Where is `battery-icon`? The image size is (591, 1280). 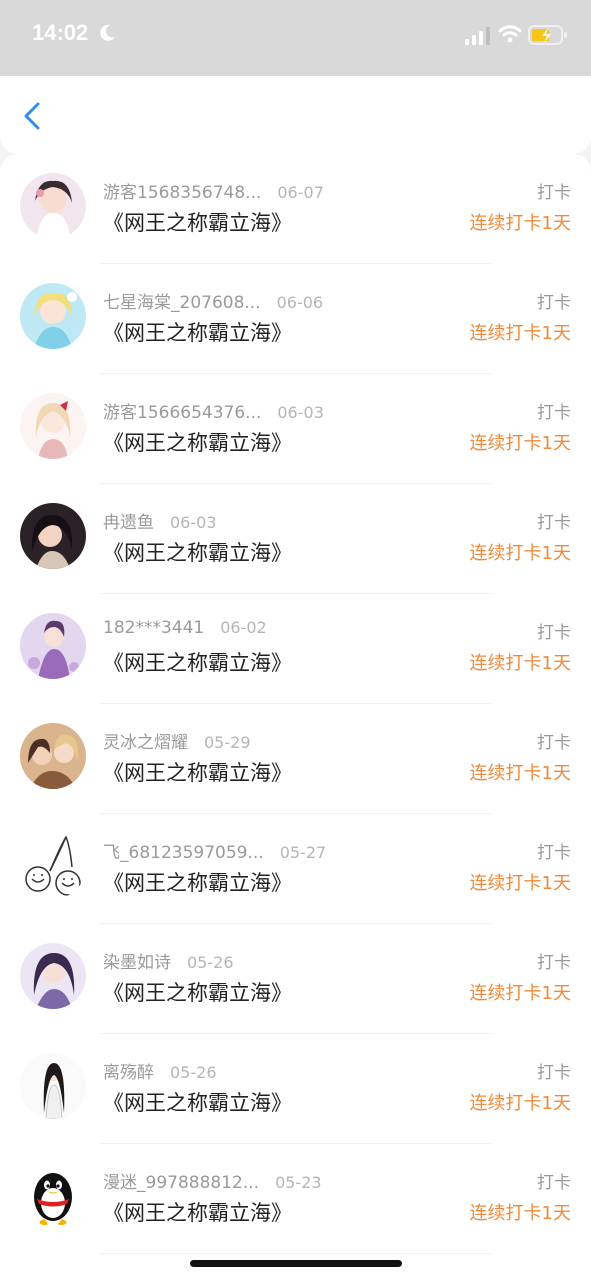
battery-icon is located at coordinates (547, 35).